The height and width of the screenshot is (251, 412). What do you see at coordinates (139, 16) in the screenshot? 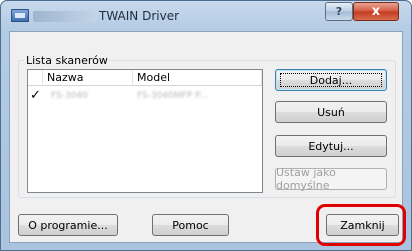
I see `window-title: TWAIN Driver` at bounding box center [139, 16].